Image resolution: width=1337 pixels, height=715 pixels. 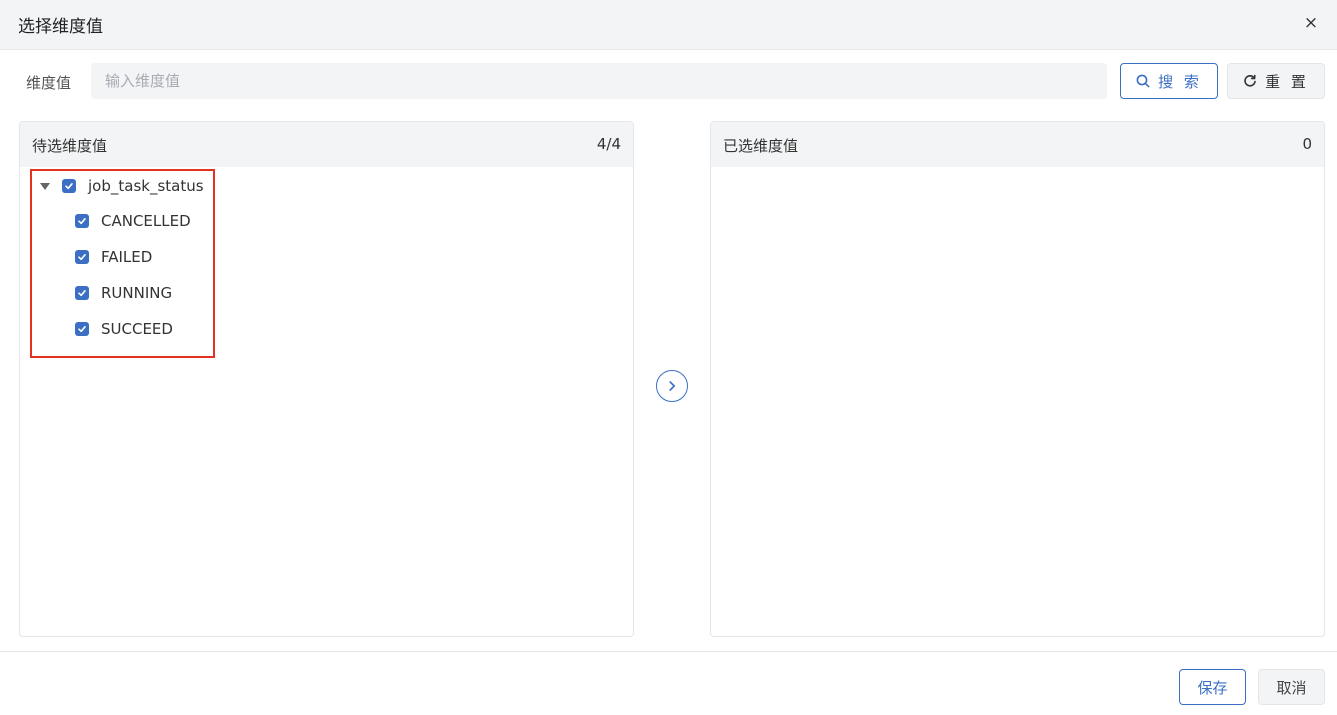 I want to click on dialog-header: 选择维度值 ×, so click(x=668, y=25).